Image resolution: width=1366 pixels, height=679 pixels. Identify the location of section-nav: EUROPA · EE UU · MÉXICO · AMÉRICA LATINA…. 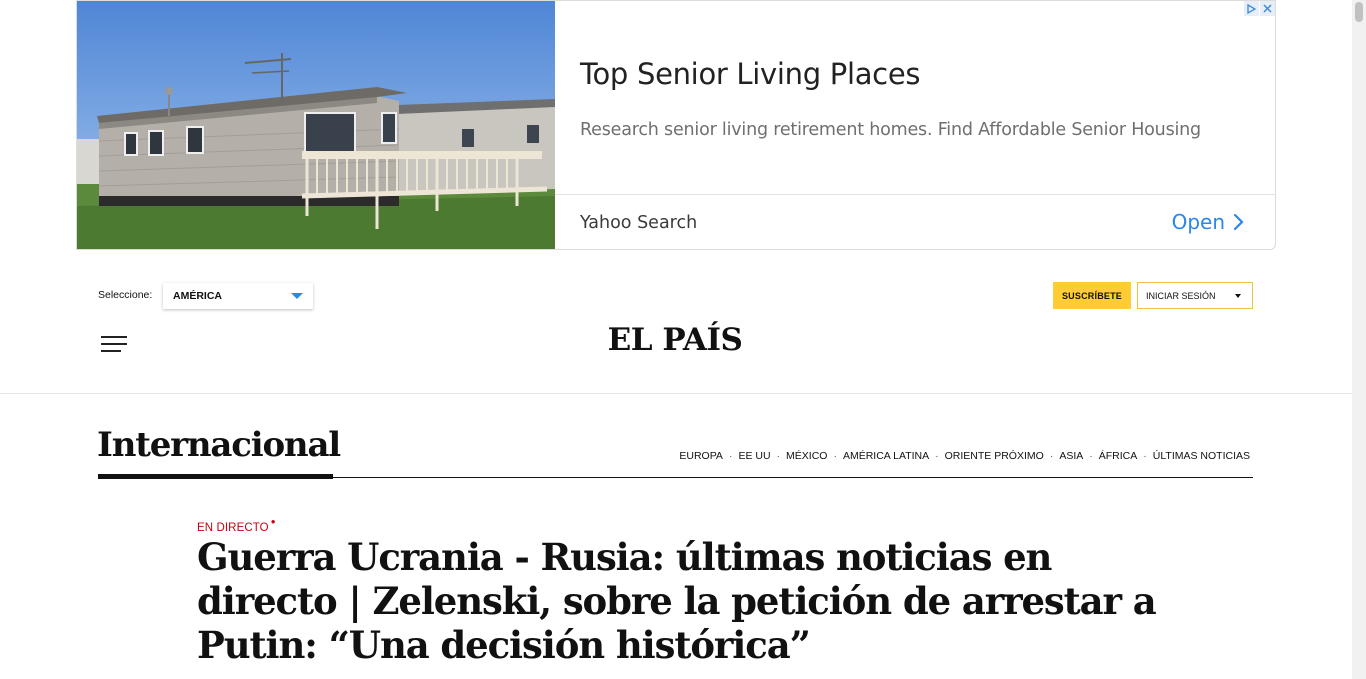
(964, 456).